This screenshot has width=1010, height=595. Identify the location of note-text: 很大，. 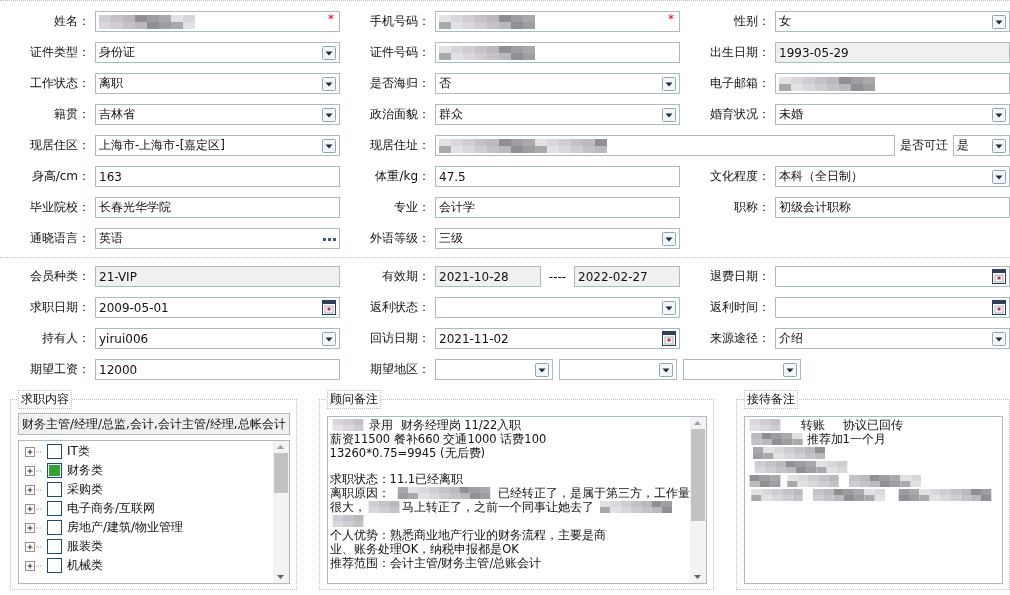
(347, 507).